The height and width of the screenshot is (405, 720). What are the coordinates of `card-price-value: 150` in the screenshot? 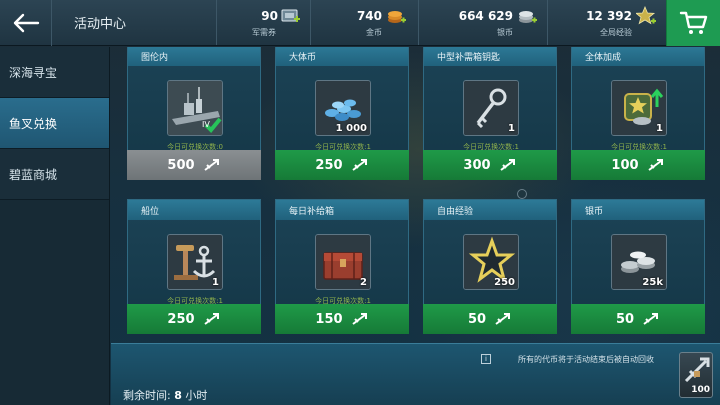 It's located at (329, 319).